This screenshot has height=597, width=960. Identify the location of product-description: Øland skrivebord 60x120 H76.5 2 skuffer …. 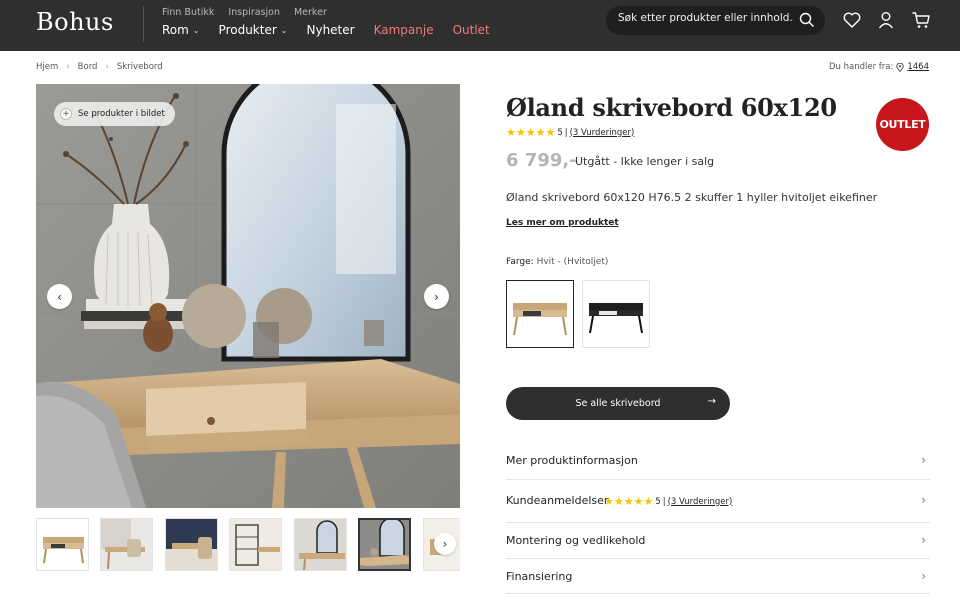
(692, 197).